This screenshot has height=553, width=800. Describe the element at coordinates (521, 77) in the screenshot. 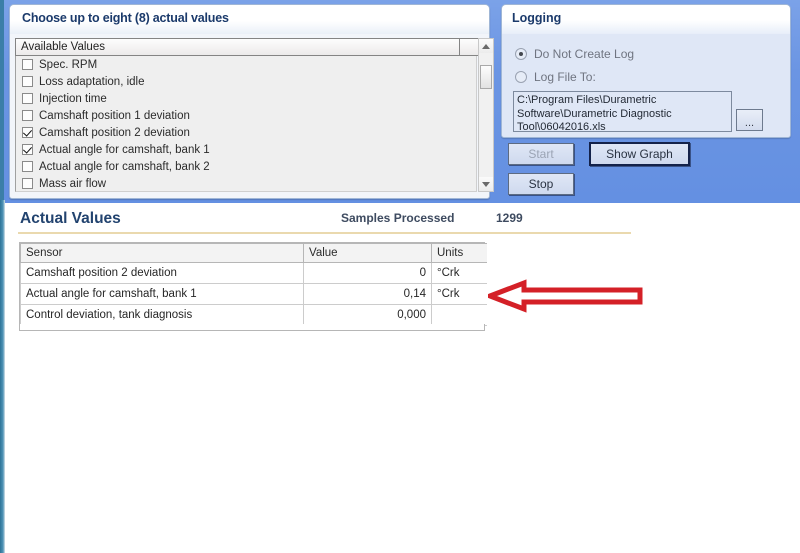

I see `radio-unselected-icon` at that location.